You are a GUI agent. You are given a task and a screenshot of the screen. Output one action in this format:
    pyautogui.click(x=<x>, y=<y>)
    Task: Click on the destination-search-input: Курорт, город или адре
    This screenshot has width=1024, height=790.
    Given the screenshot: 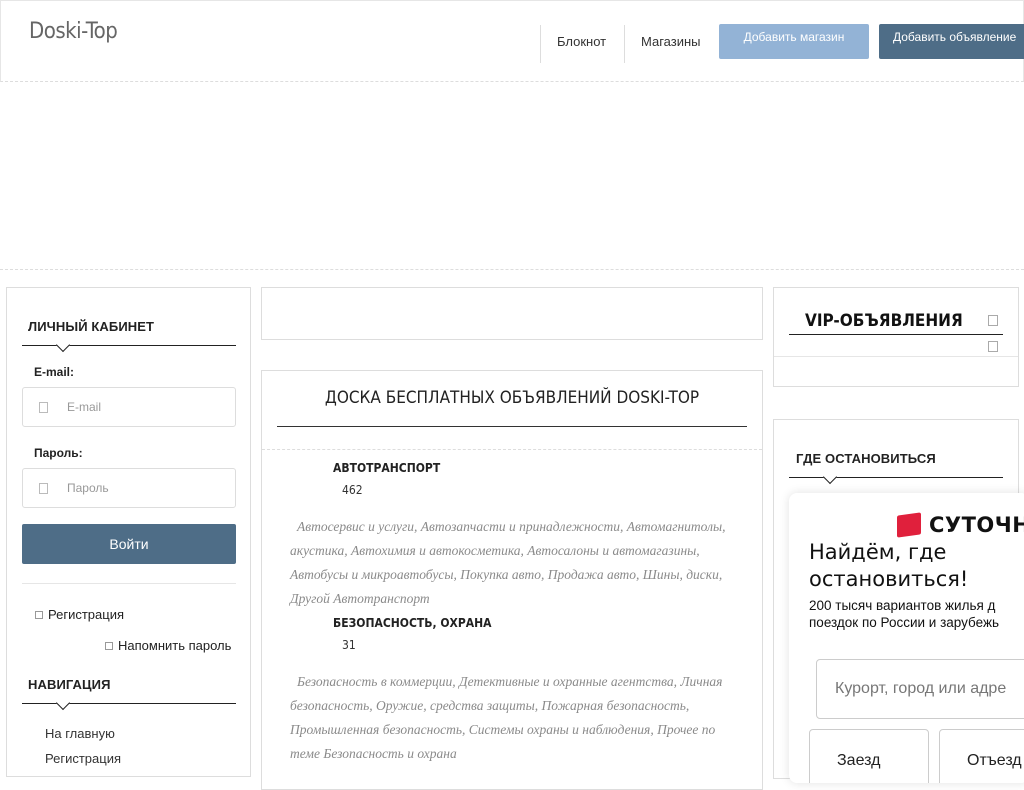 What is the action you would take?
    pyautogui.click(x=920, y=689)
    